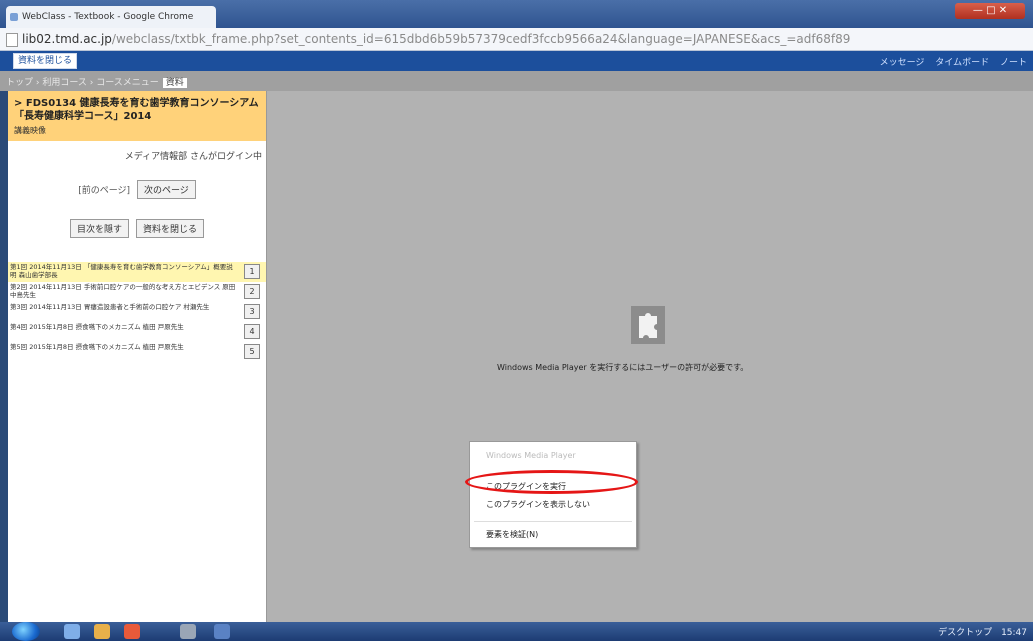  Describe the element at coordinates (132, 631) in the screenshot. I see `chrome-icon` at that location.